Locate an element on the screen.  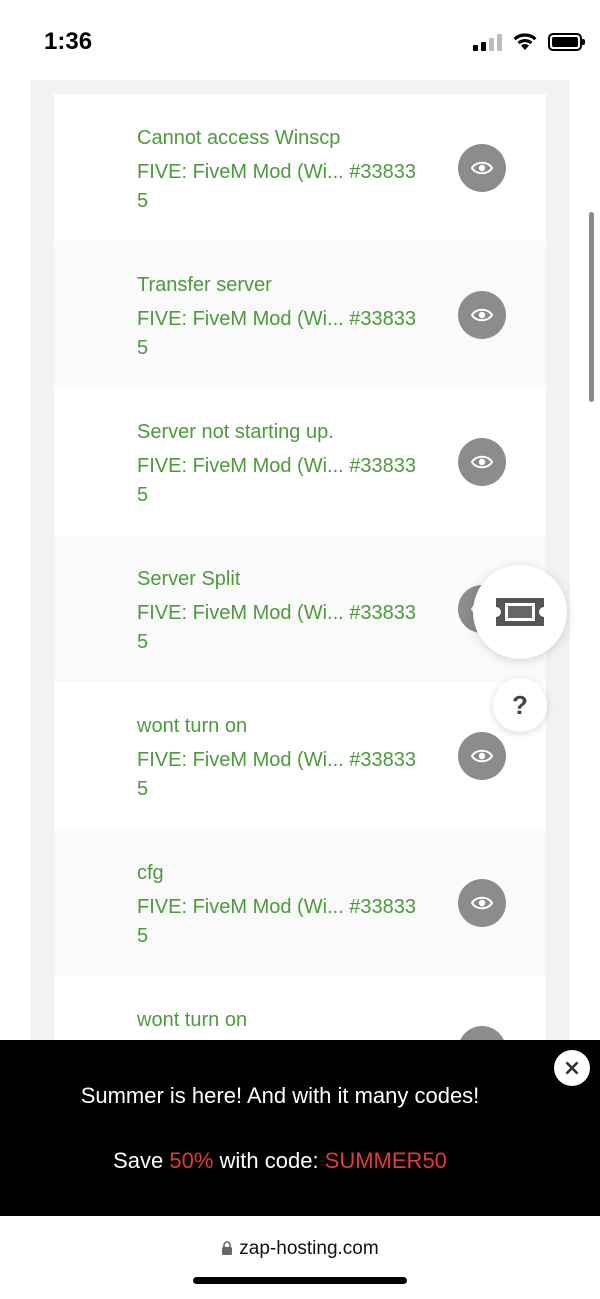
question-icon: ? is located at coordinates (520, 704).